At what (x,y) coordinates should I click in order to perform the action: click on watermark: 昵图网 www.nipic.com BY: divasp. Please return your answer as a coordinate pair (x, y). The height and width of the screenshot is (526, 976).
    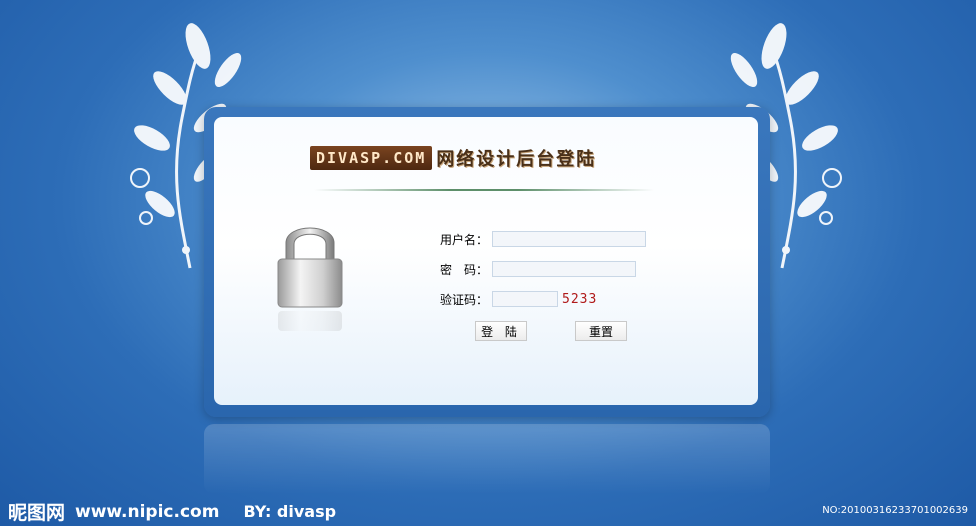
    Looking at the image, I should click on (172, 511).